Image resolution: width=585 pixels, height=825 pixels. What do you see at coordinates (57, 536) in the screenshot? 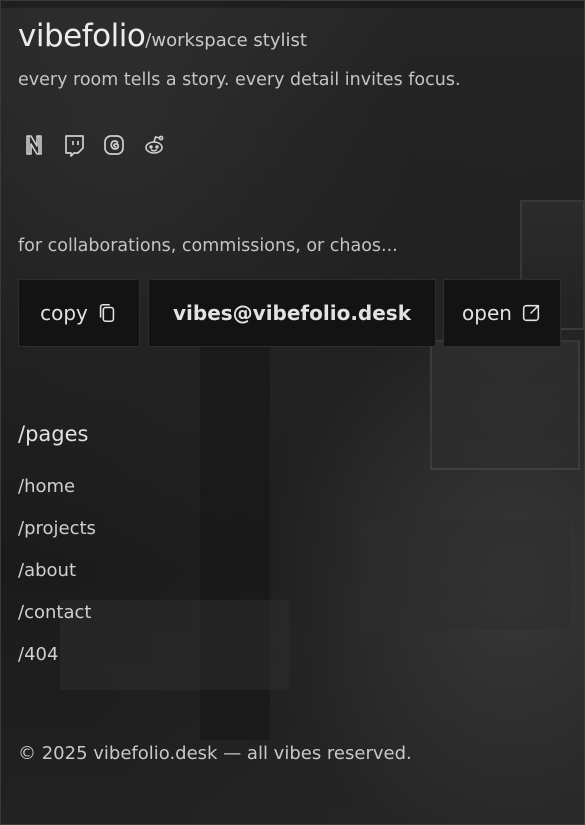
I see `nav-link-projects: /projects` at bounding box center [57, 536].